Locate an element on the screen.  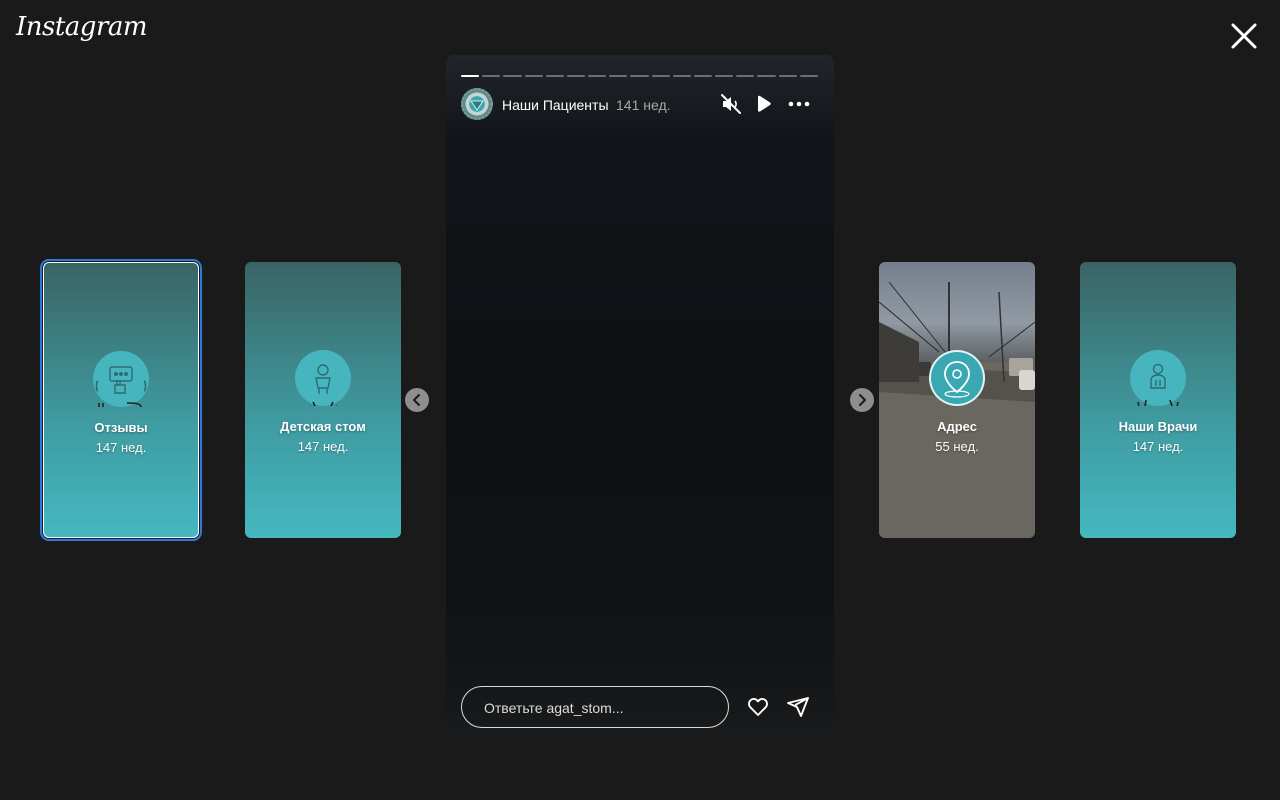
send-icon is located at coordinates (798, 707).